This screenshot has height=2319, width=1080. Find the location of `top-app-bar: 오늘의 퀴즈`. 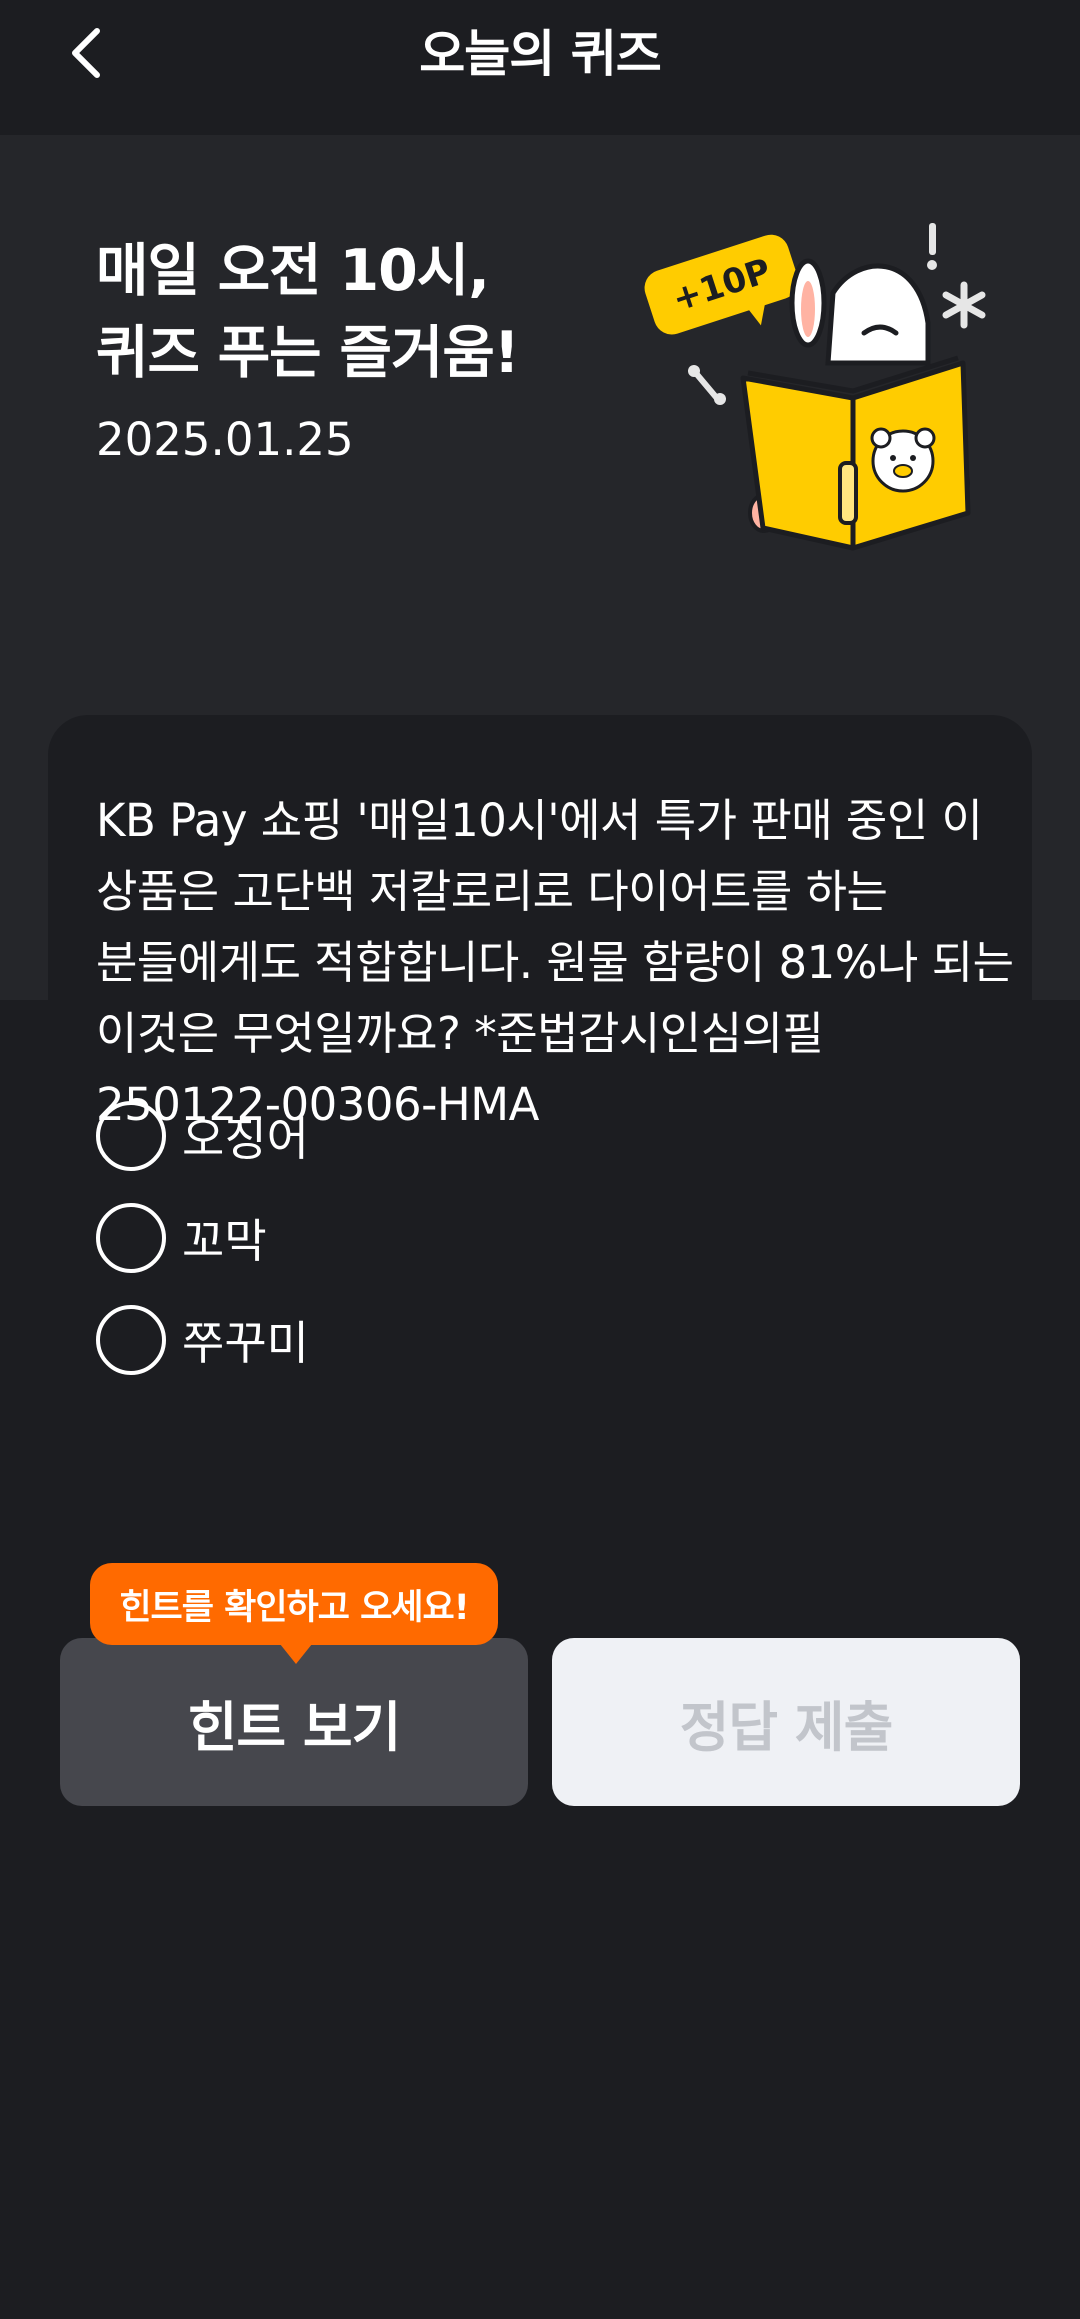

top-app-bar: 오늘의 퀴즈 is located at coordinates (540, 67).